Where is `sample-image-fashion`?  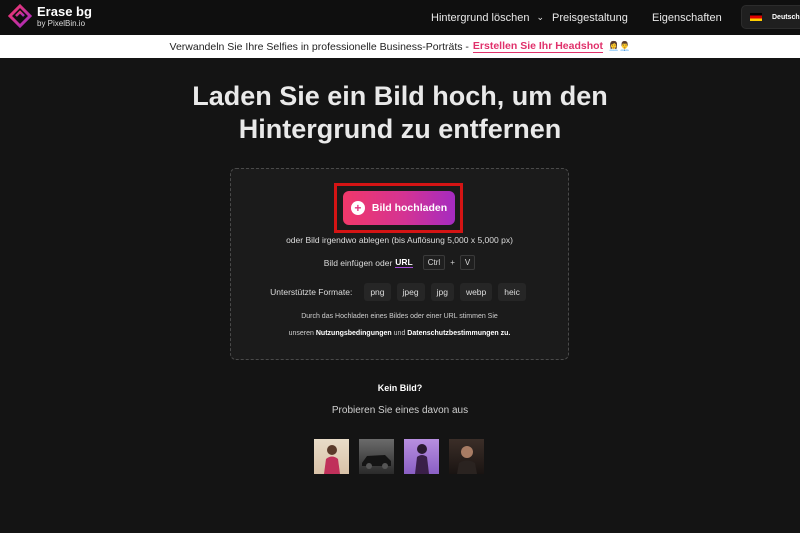 sample-image-fashion is located at coordinates (421, 456).